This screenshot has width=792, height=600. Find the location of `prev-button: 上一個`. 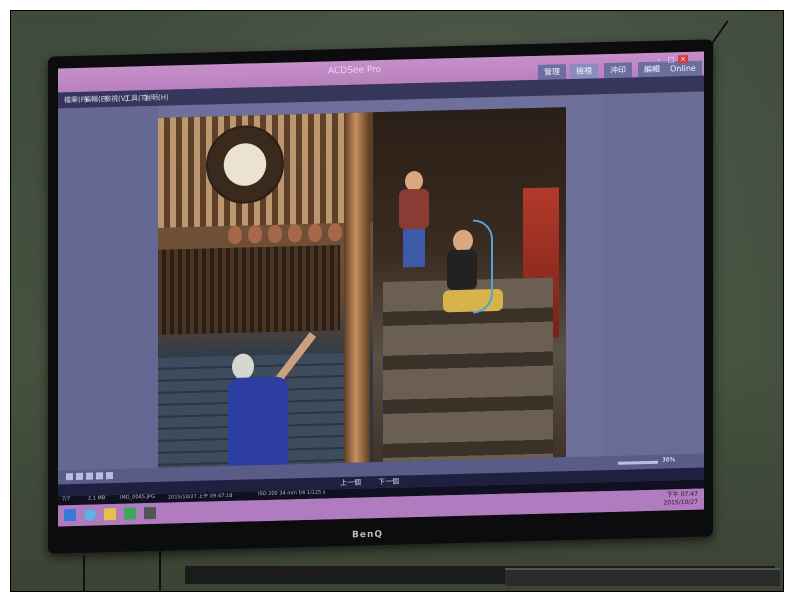

prev-button: 上一個 is located at coordinates (350, 483).